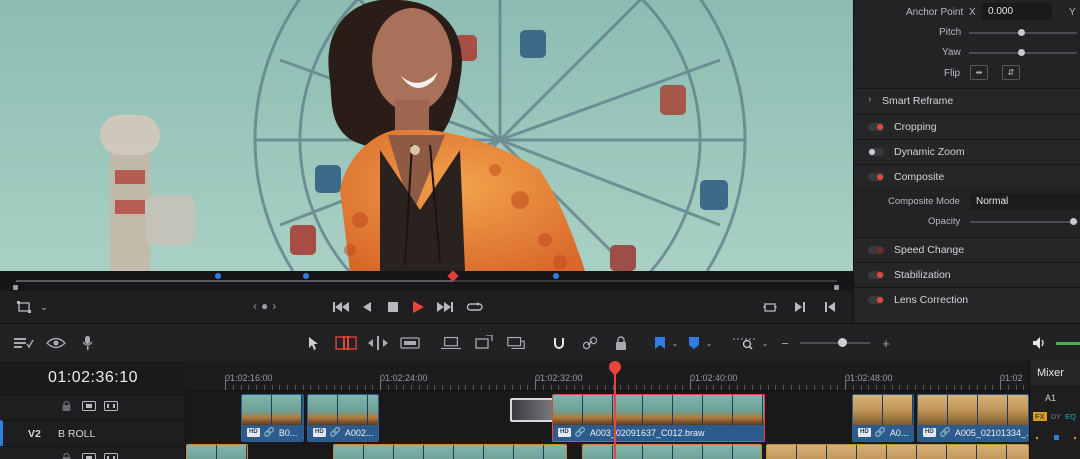  Describe the element at coordinates (876, 250) in the screenshot. I see `speed-change-toggle` at that location.